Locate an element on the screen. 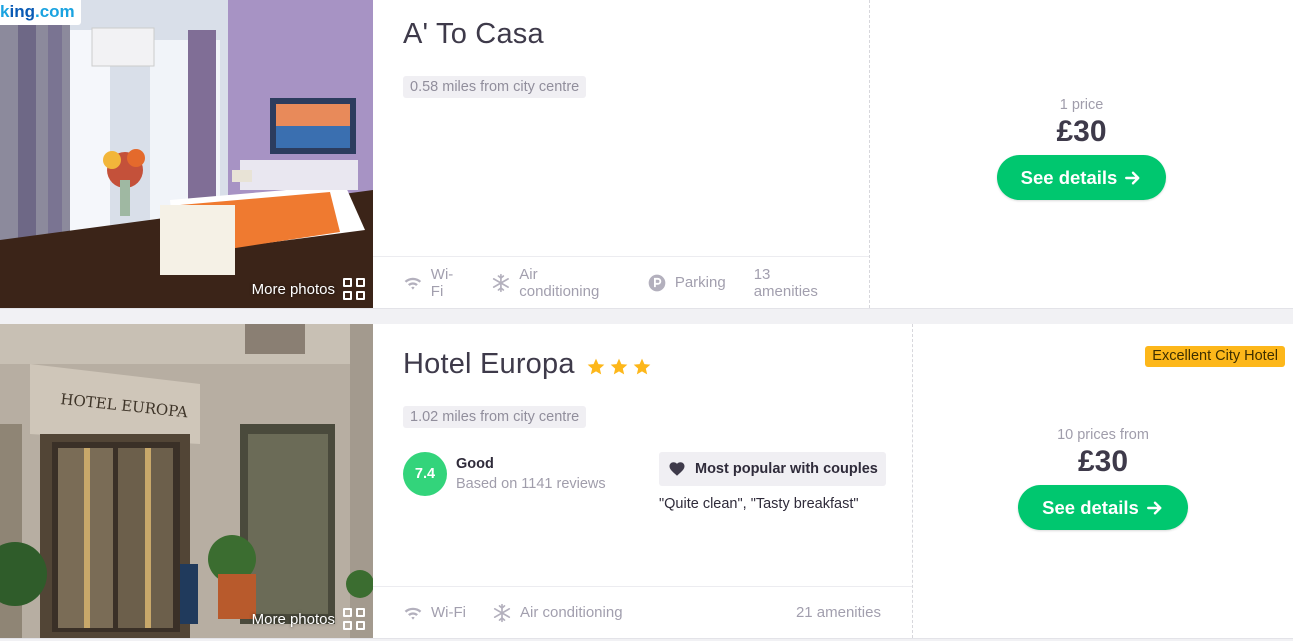 Image resolution: width=1293 pixels, height=641 pixels. distance-badge: 1.02 miles from city centre is located at coordinates (495, 417).